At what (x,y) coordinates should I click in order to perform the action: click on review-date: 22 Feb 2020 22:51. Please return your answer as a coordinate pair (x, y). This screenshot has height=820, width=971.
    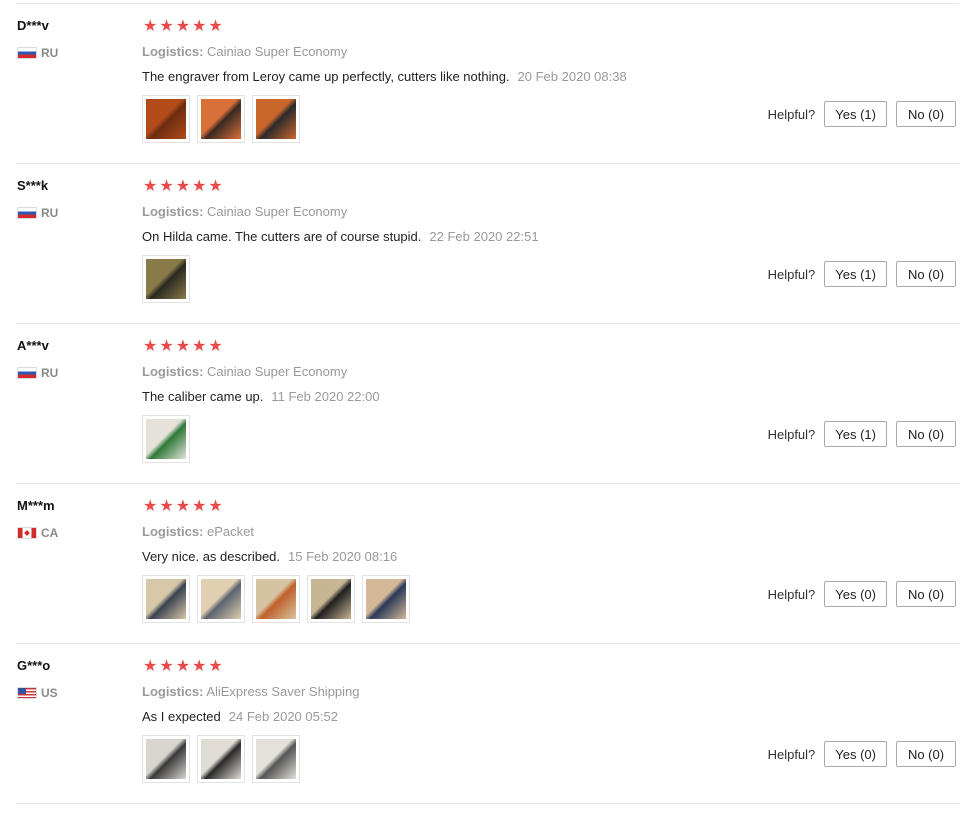
    Looking at the image, I should click on (484, 236).